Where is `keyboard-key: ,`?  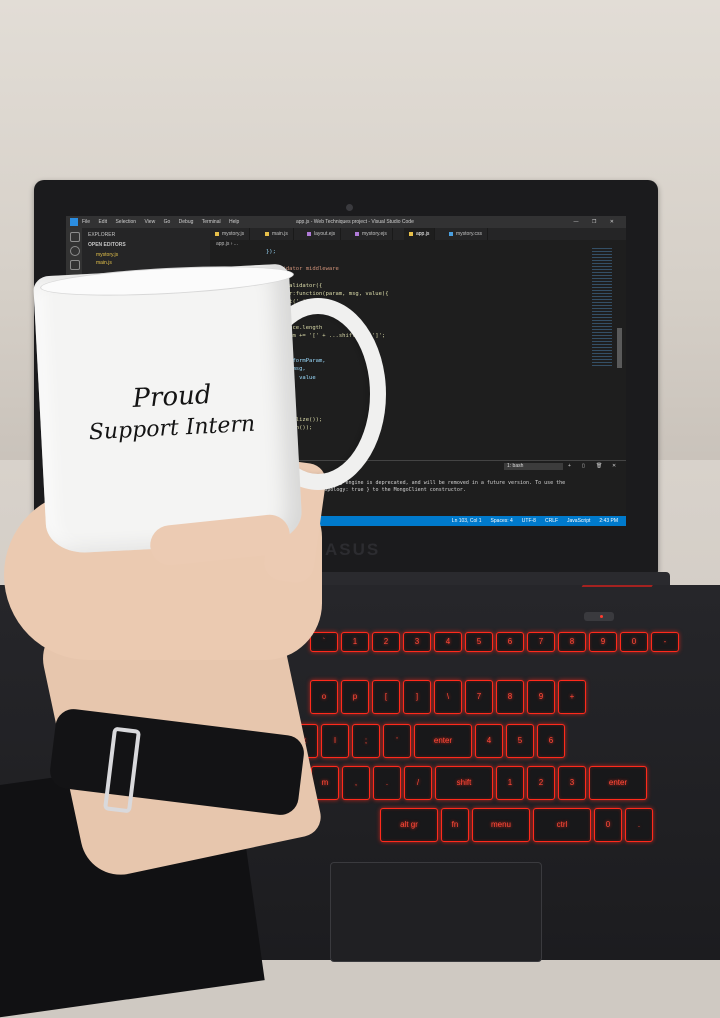
keyboard-key: , is located at coordinates (356, 783).